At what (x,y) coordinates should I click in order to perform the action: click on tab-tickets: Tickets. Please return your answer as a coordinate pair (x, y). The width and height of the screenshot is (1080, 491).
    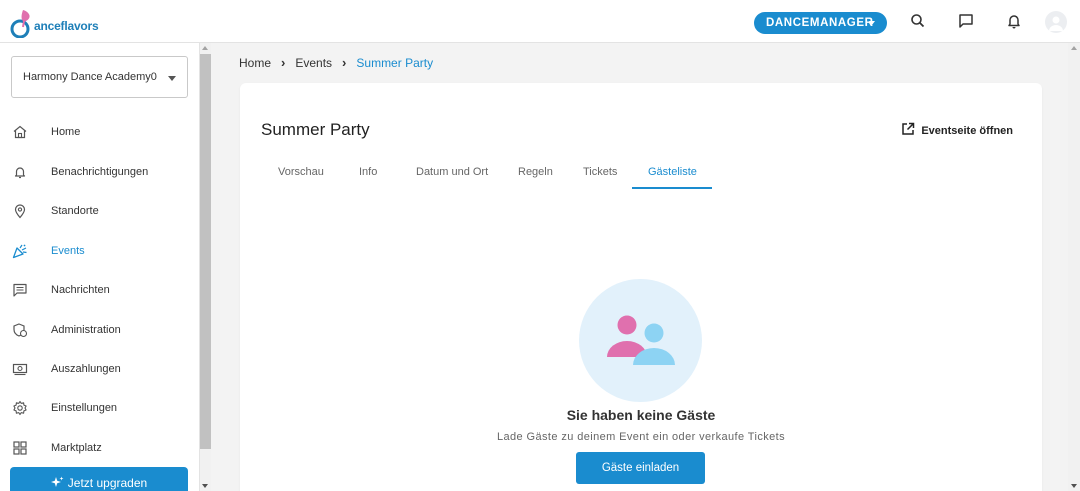
    Looking at the image, I should click on (600, 172).